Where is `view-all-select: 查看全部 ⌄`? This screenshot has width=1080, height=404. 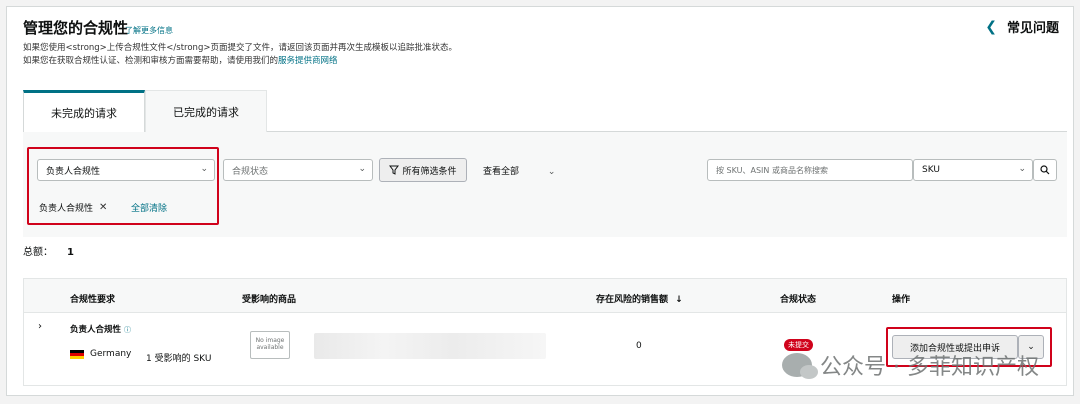 view-all-select: 查看全部 ⌄ is located at coordinates (519, 170).